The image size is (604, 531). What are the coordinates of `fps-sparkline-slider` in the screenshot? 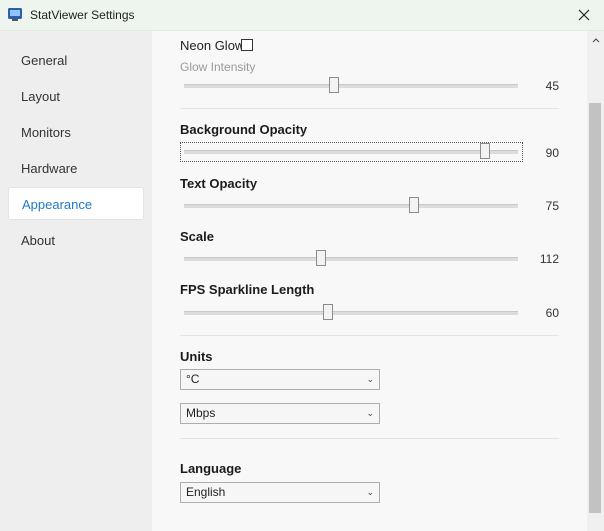 It's located at (351, 312).